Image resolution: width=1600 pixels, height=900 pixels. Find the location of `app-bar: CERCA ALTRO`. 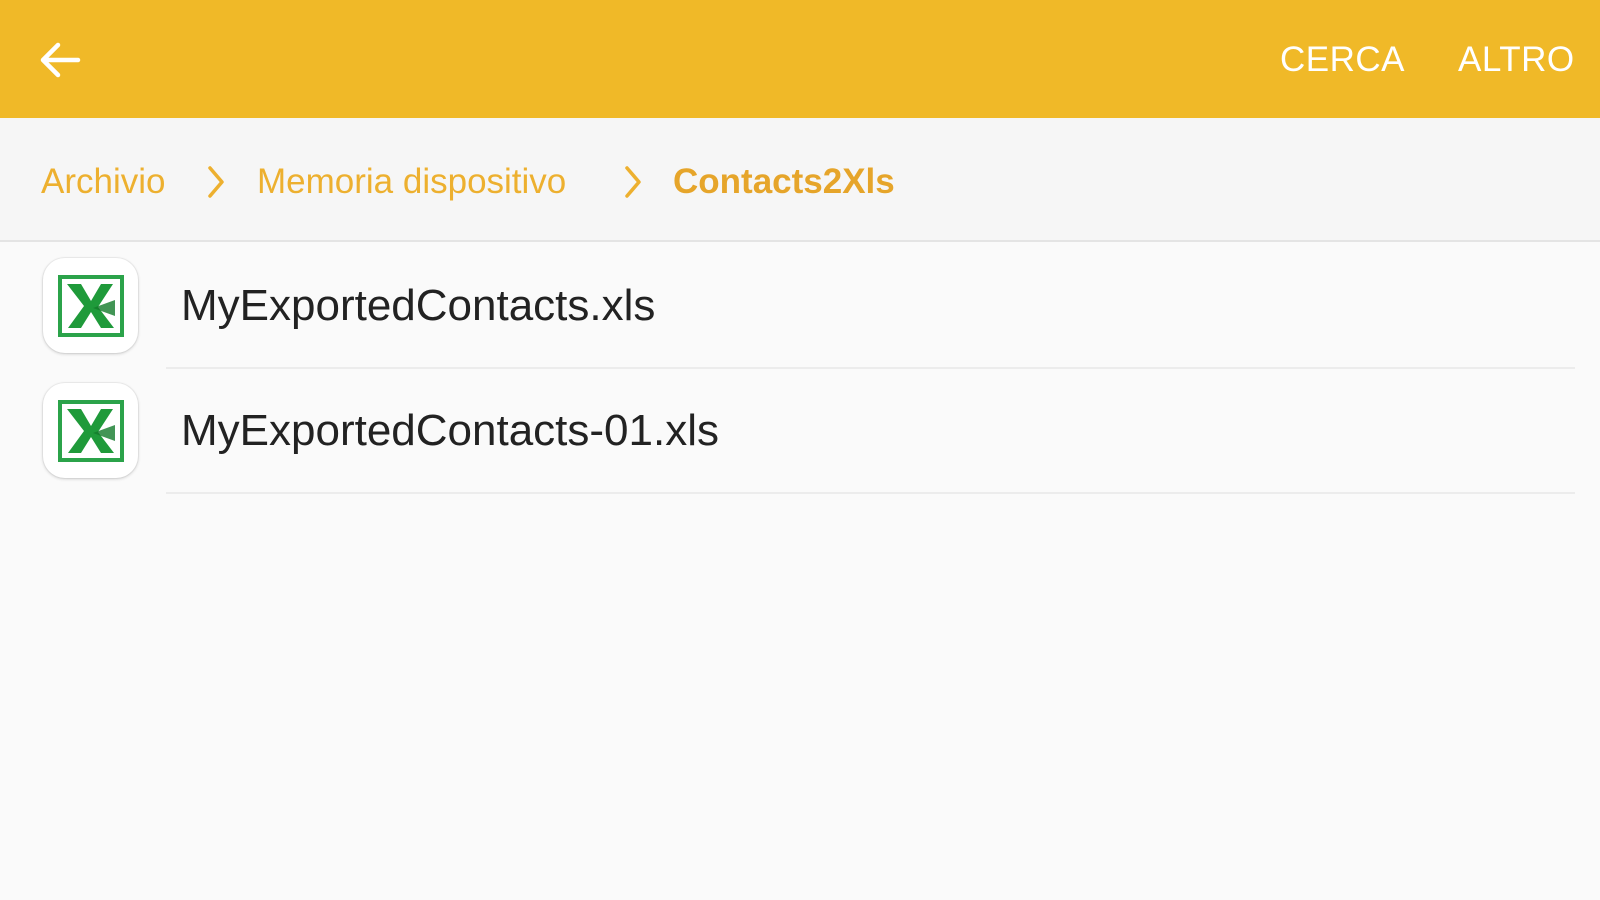

app-bar: CERCA ALTRO is located at coordinates (800, 59).